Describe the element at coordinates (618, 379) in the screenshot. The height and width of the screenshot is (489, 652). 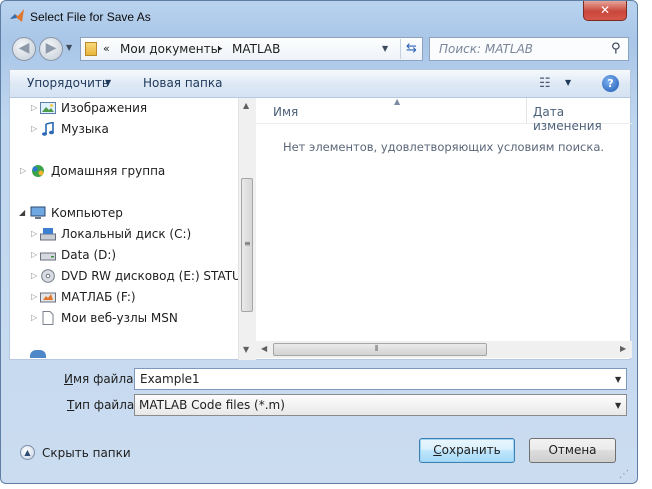
I see `filename-dropdown-icon: ▼` at that location.